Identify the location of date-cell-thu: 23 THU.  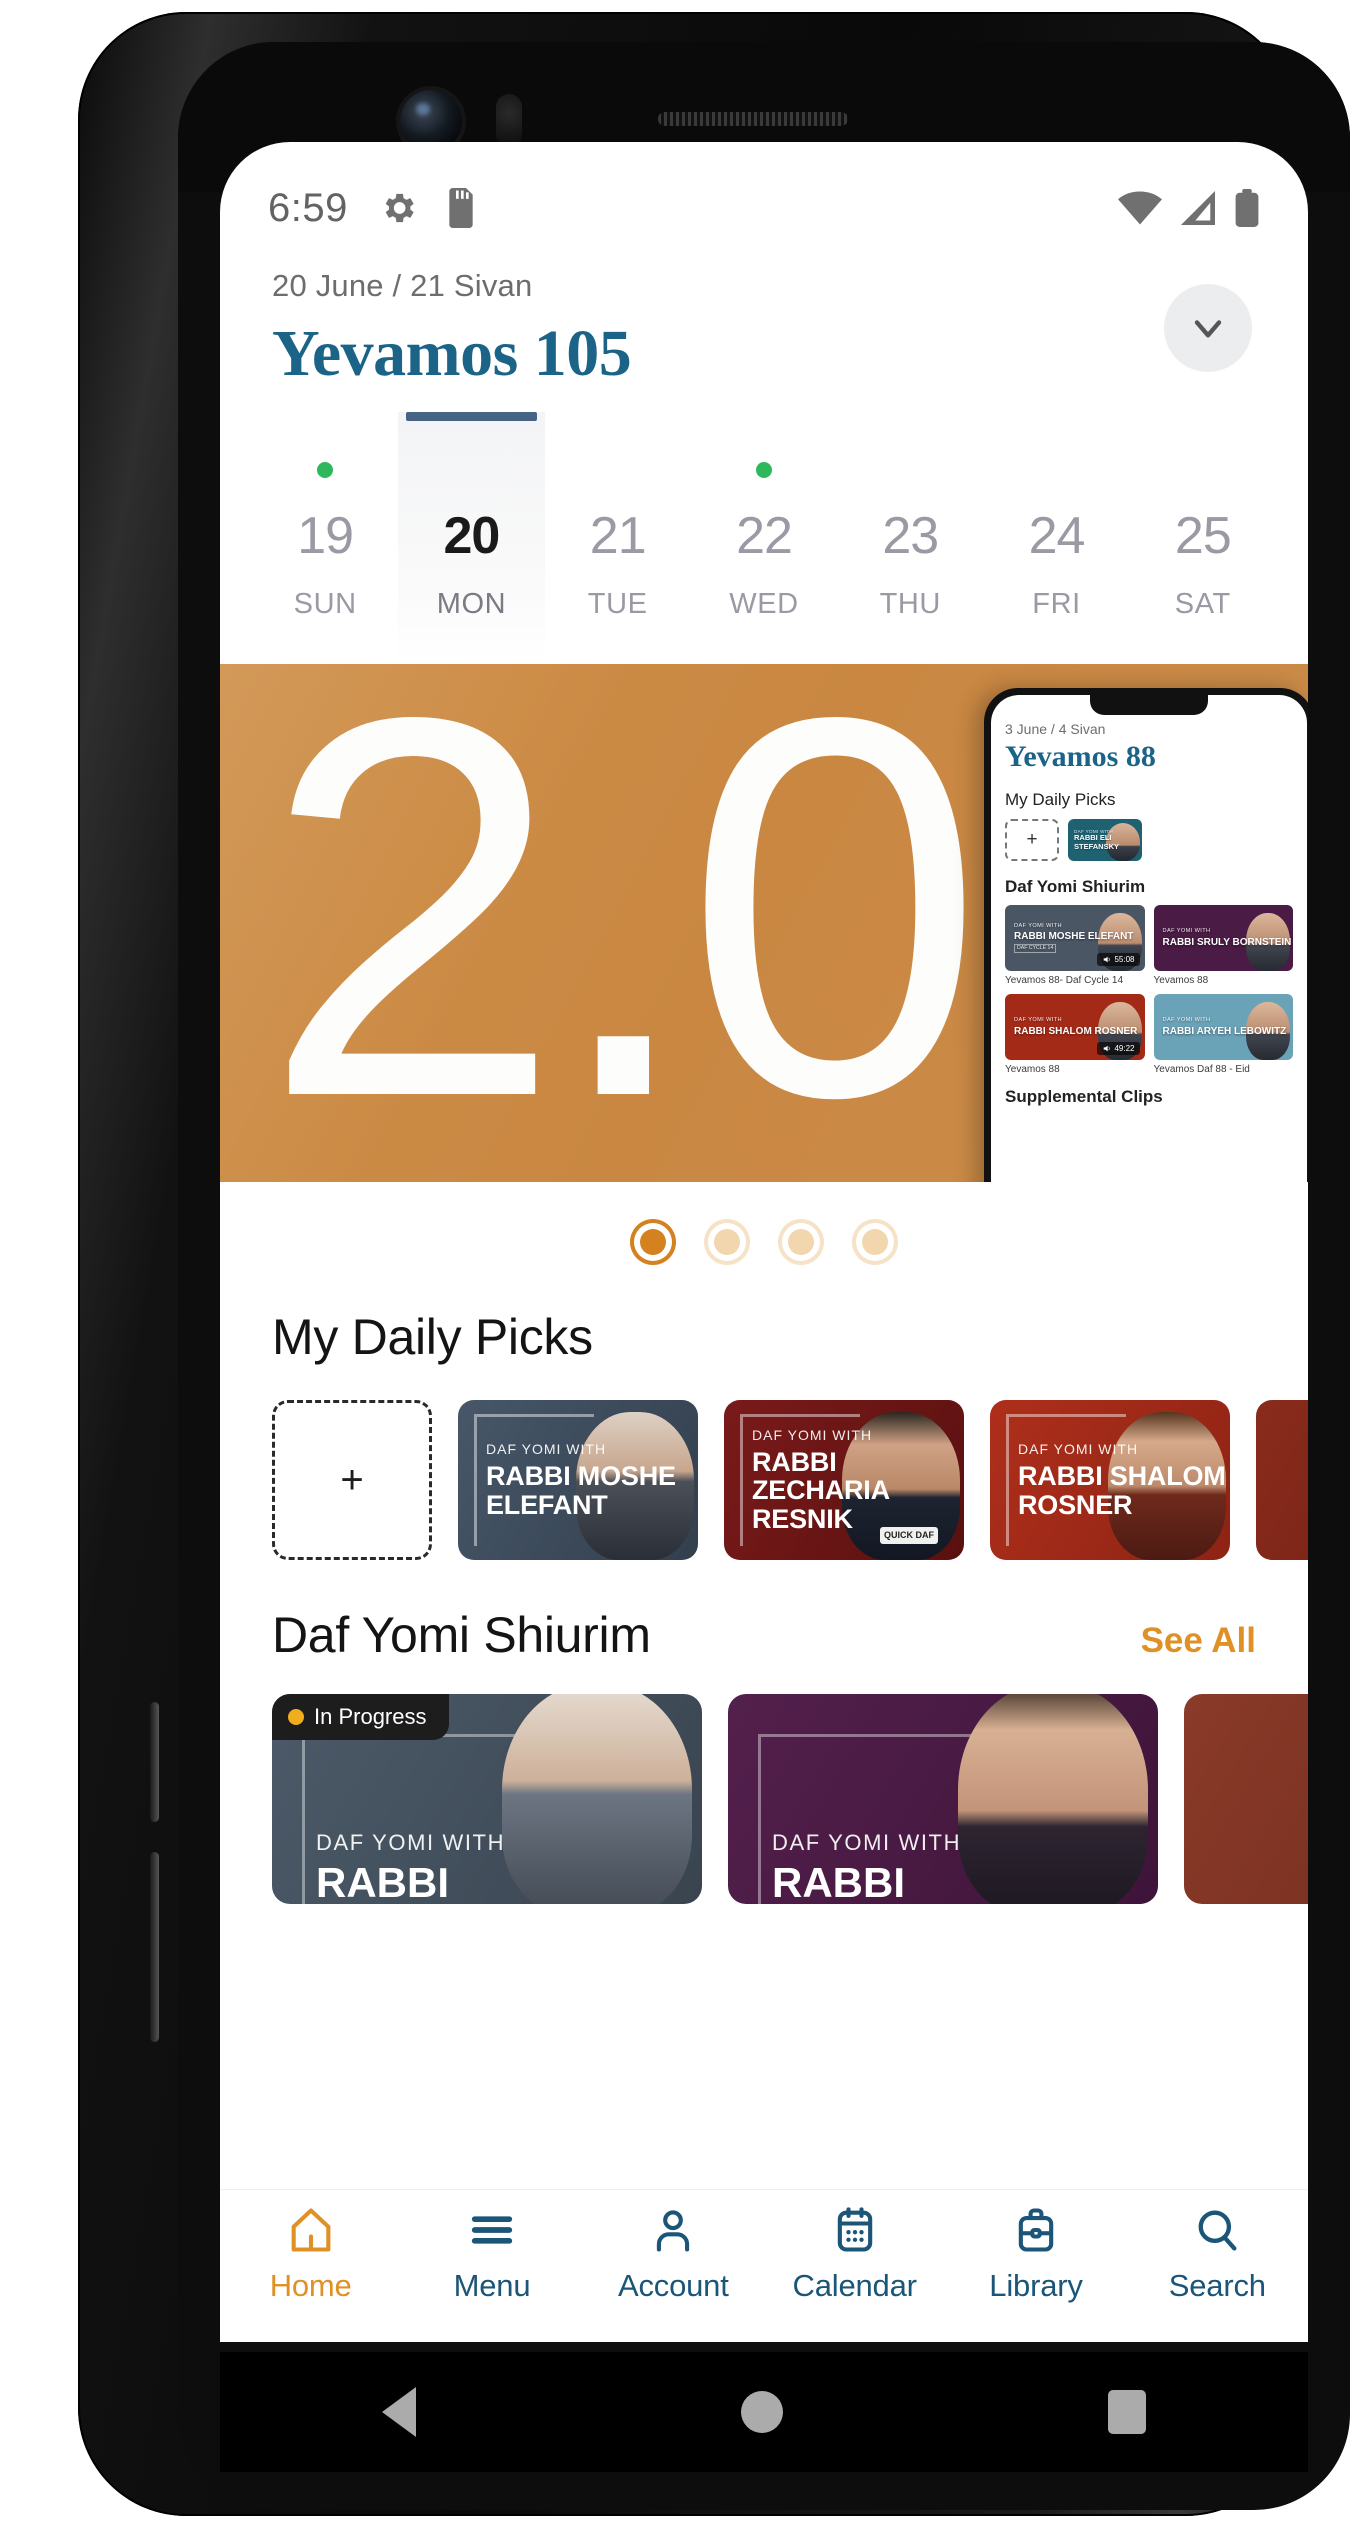
(910, 538).